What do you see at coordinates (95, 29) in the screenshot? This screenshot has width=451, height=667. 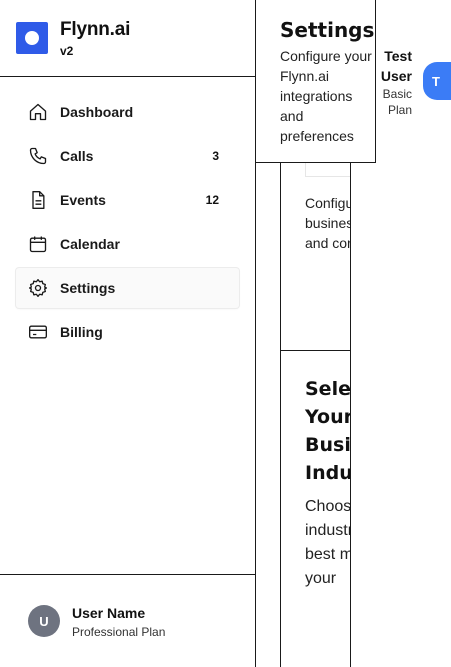 I see `brand-name: Flynn.ai` at bounding box center [95, 29].